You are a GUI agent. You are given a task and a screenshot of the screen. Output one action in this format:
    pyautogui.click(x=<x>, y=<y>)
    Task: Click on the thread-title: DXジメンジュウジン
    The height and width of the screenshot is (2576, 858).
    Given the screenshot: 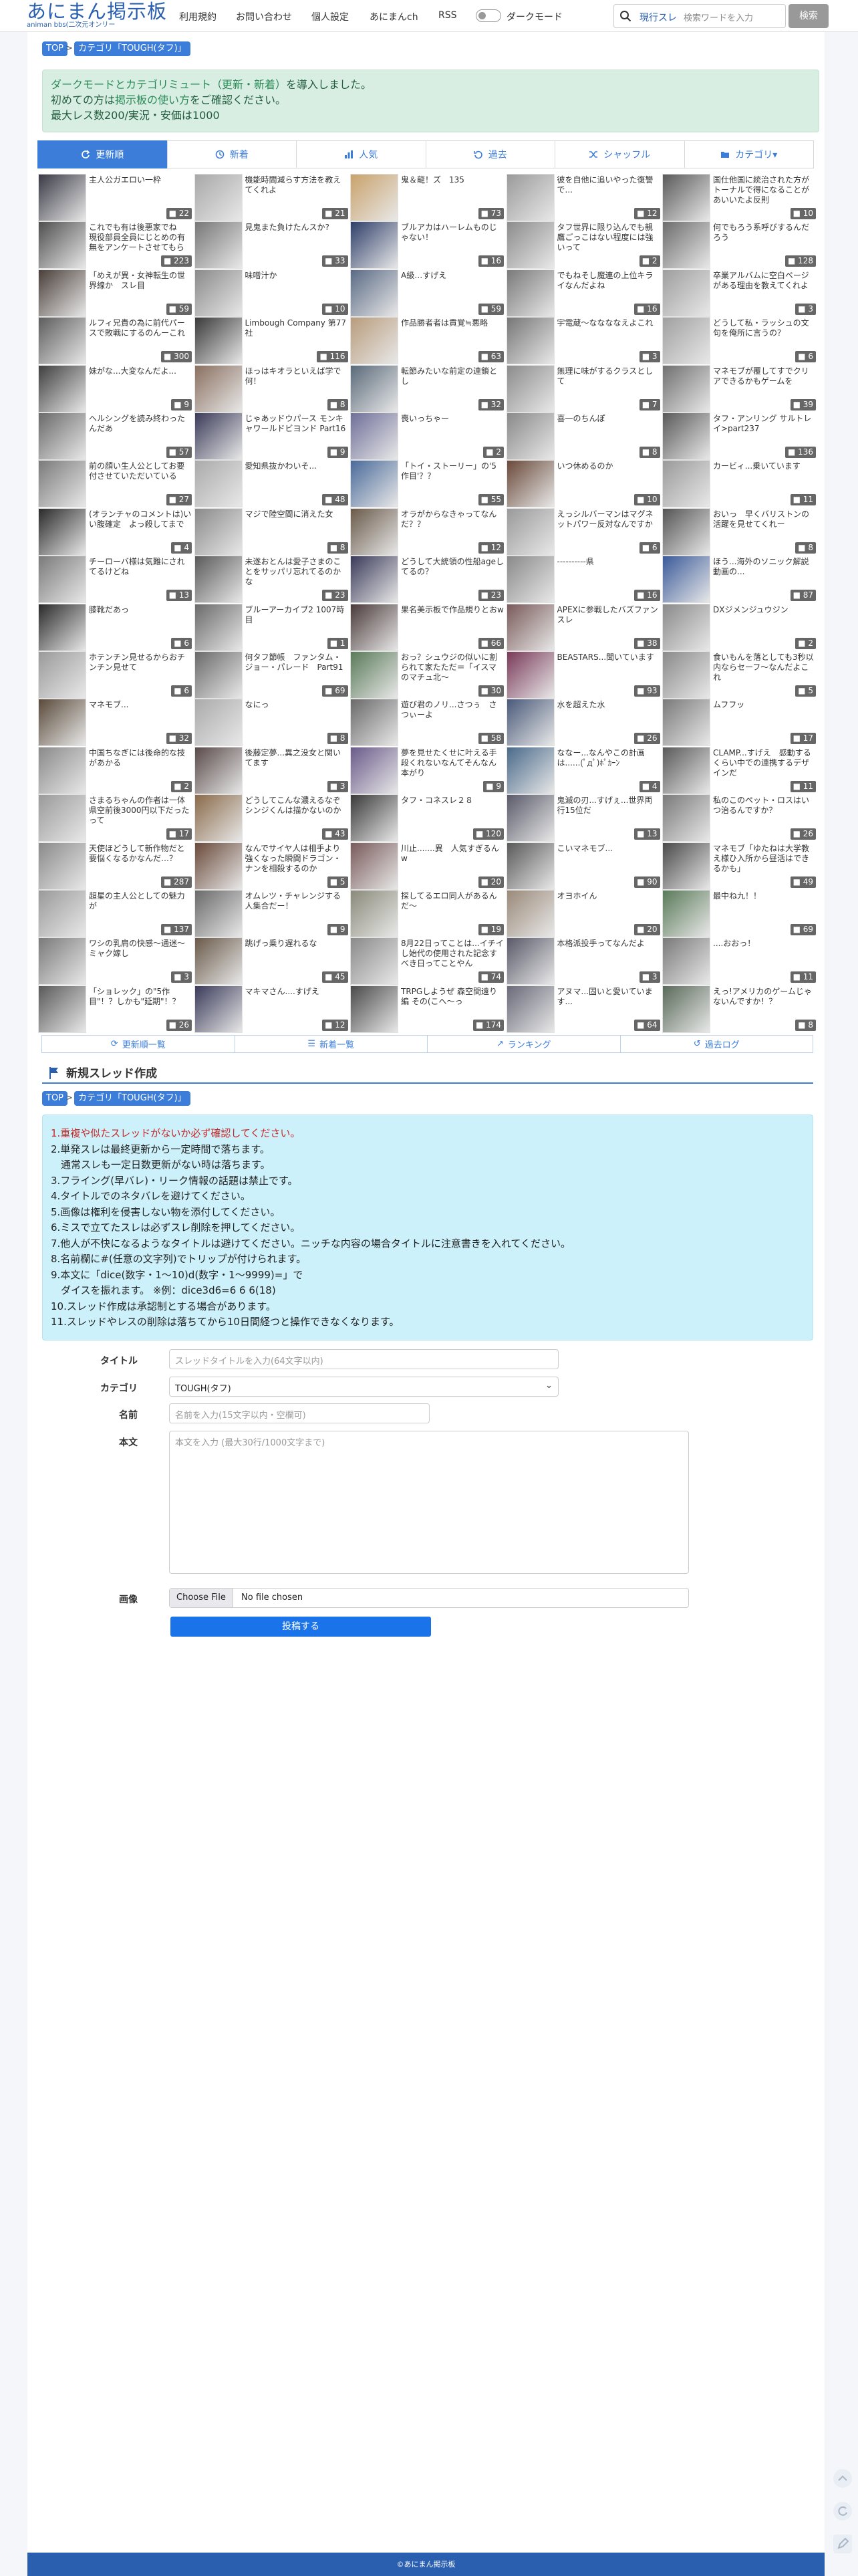 What is the action you would take?
    pyautogui.click(x=764, y=620)
    